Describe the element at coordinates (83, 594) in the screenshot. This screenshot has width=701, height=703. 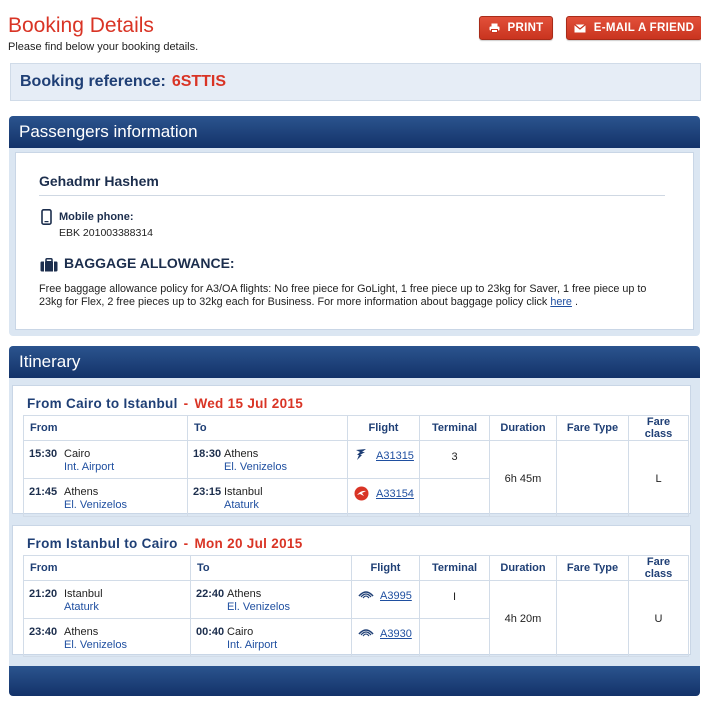
I see `departure-city: Istanbul` at that location.